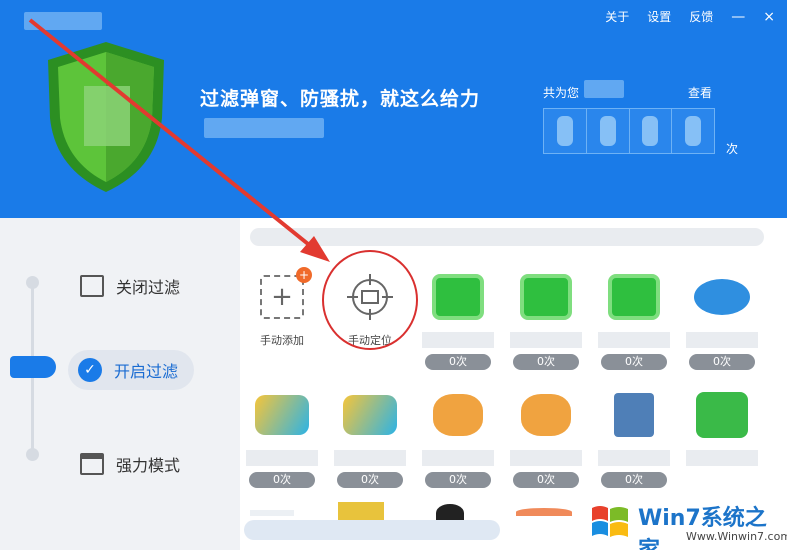 The height and width of the screenshot is (550, 787). Describe the element at coordinates (610, 521) in the screenshot. I see `windows-flag-icon` at that location.